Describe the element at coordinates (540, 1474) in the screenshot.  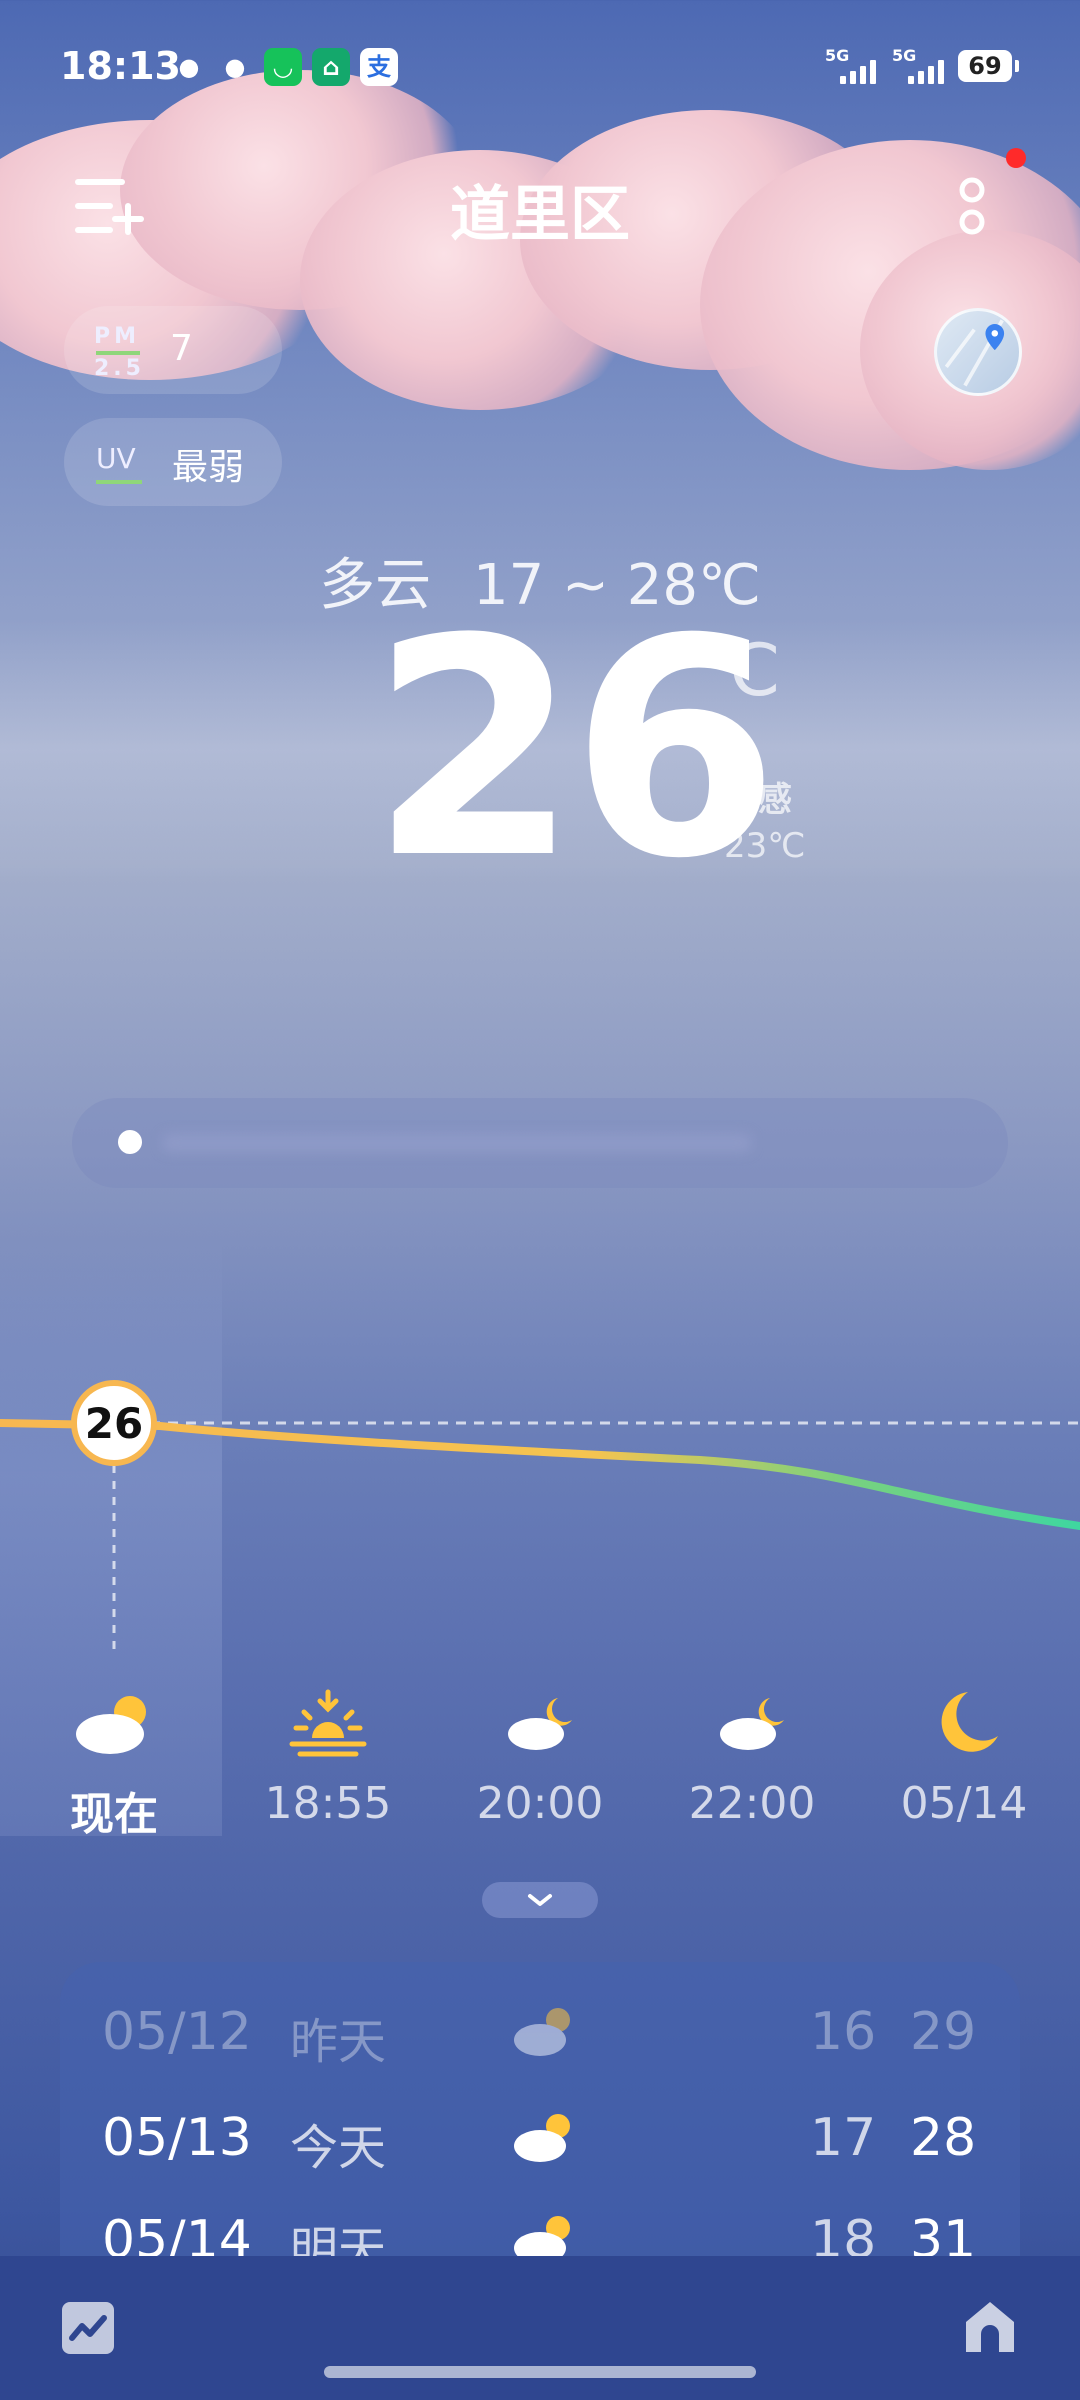
I see `temperature-line` at that location.